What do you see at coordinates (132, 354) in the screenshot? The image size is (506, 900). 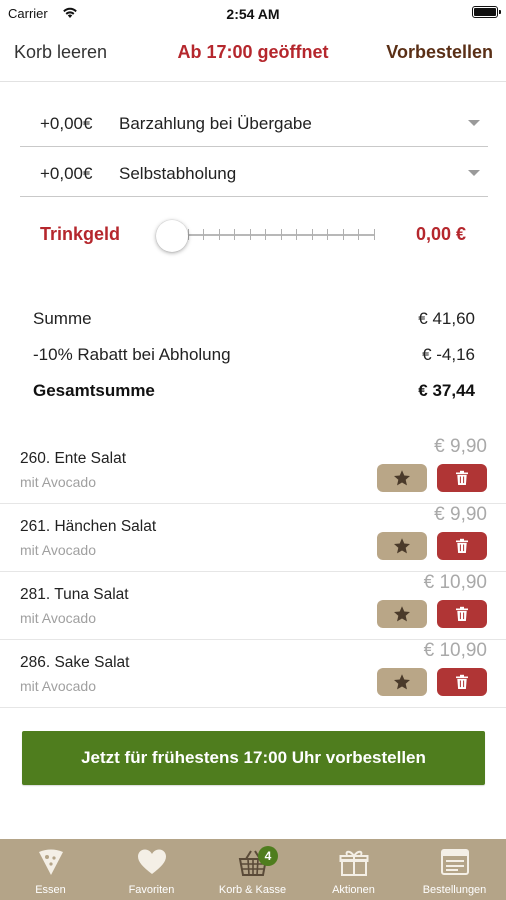 I see `discount-label: -10% Rabatt bei Abholung` at bounding box center [132, 354].